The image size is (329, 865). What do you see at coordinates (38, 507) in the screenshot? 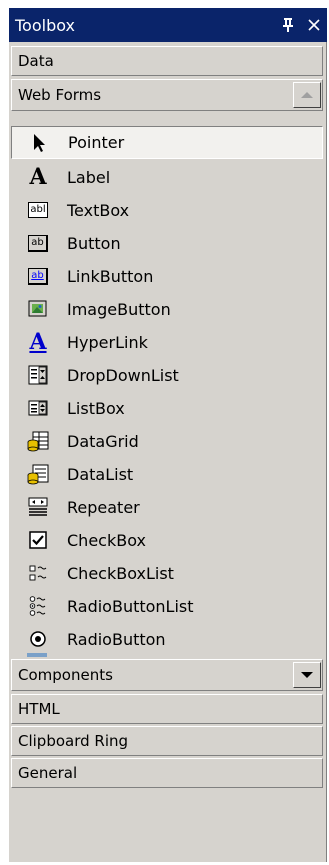
I see `repeater-icon` at bounding box center [38, 507].